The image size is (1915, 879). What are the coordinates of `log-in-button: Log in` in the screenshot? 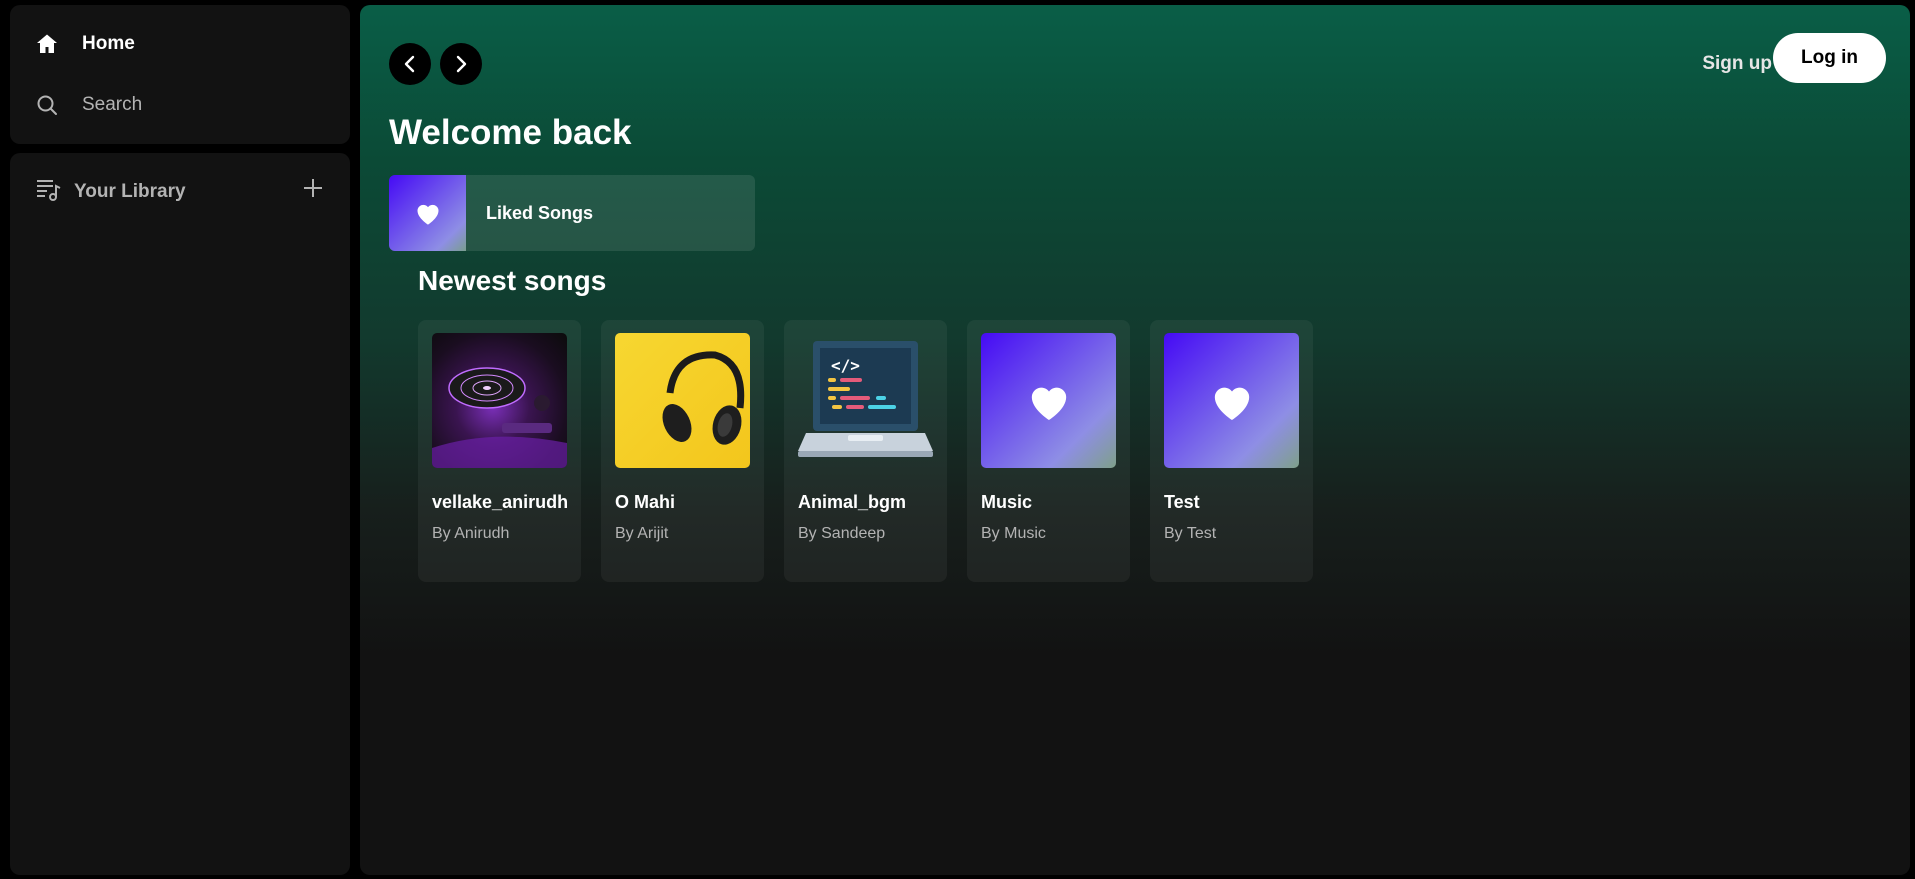 It's located at (1829, 58).